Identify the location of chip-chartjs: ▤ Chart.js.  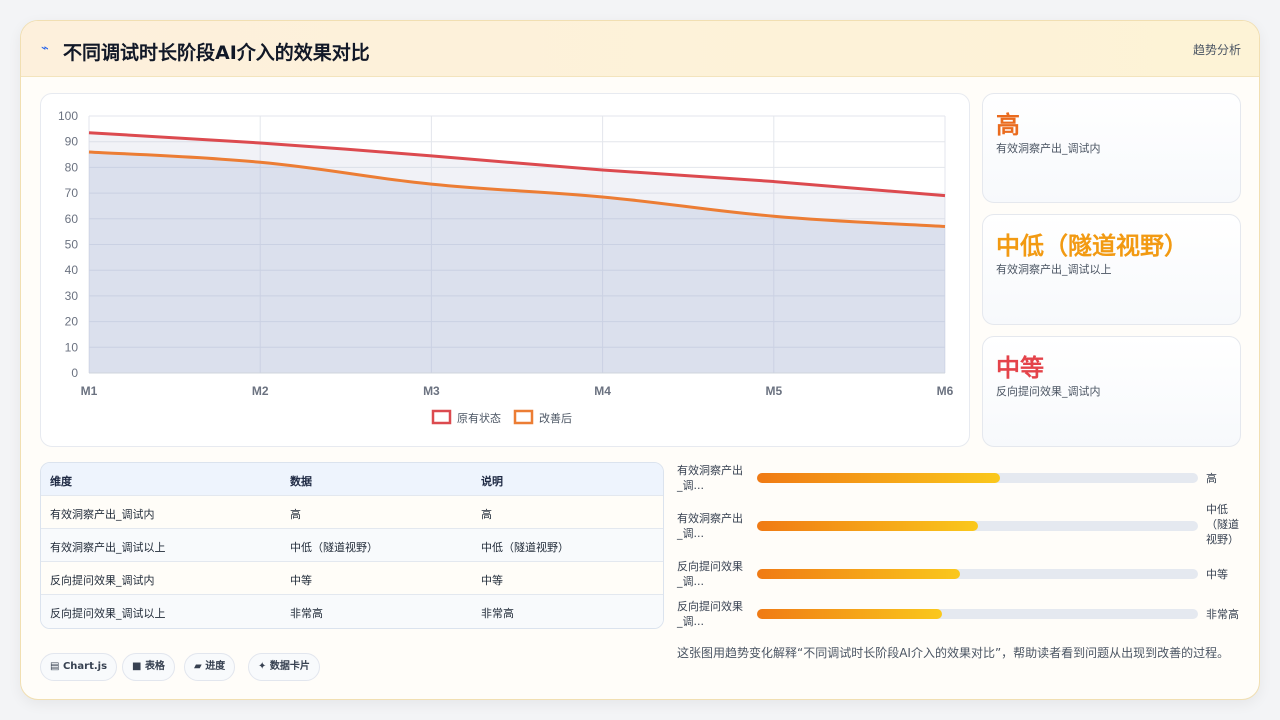
(79, 667).